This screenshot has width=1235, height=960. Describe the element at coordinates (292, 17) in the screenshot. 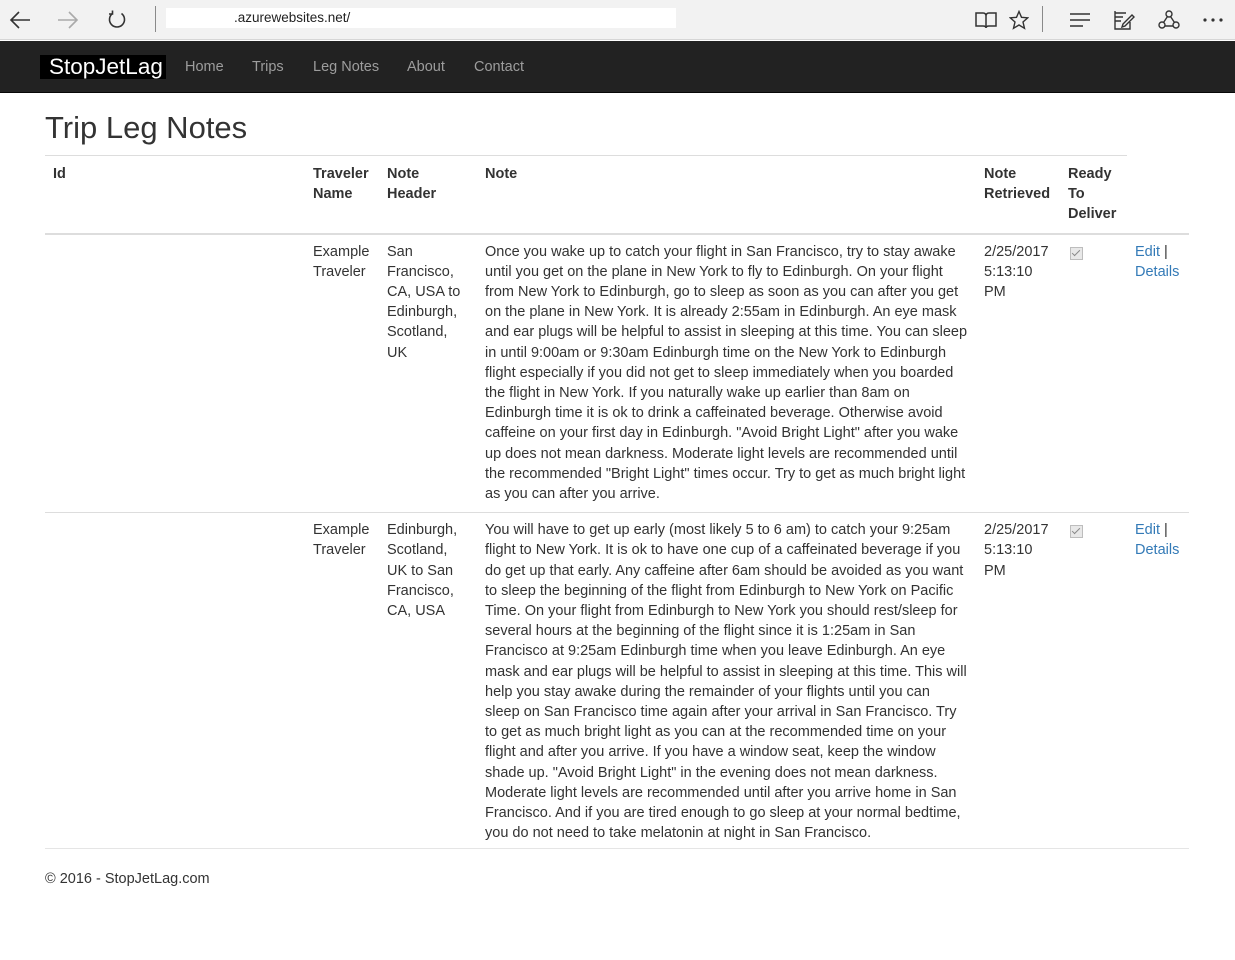

I see `url-text: .azurewebsites.net/` at that location.